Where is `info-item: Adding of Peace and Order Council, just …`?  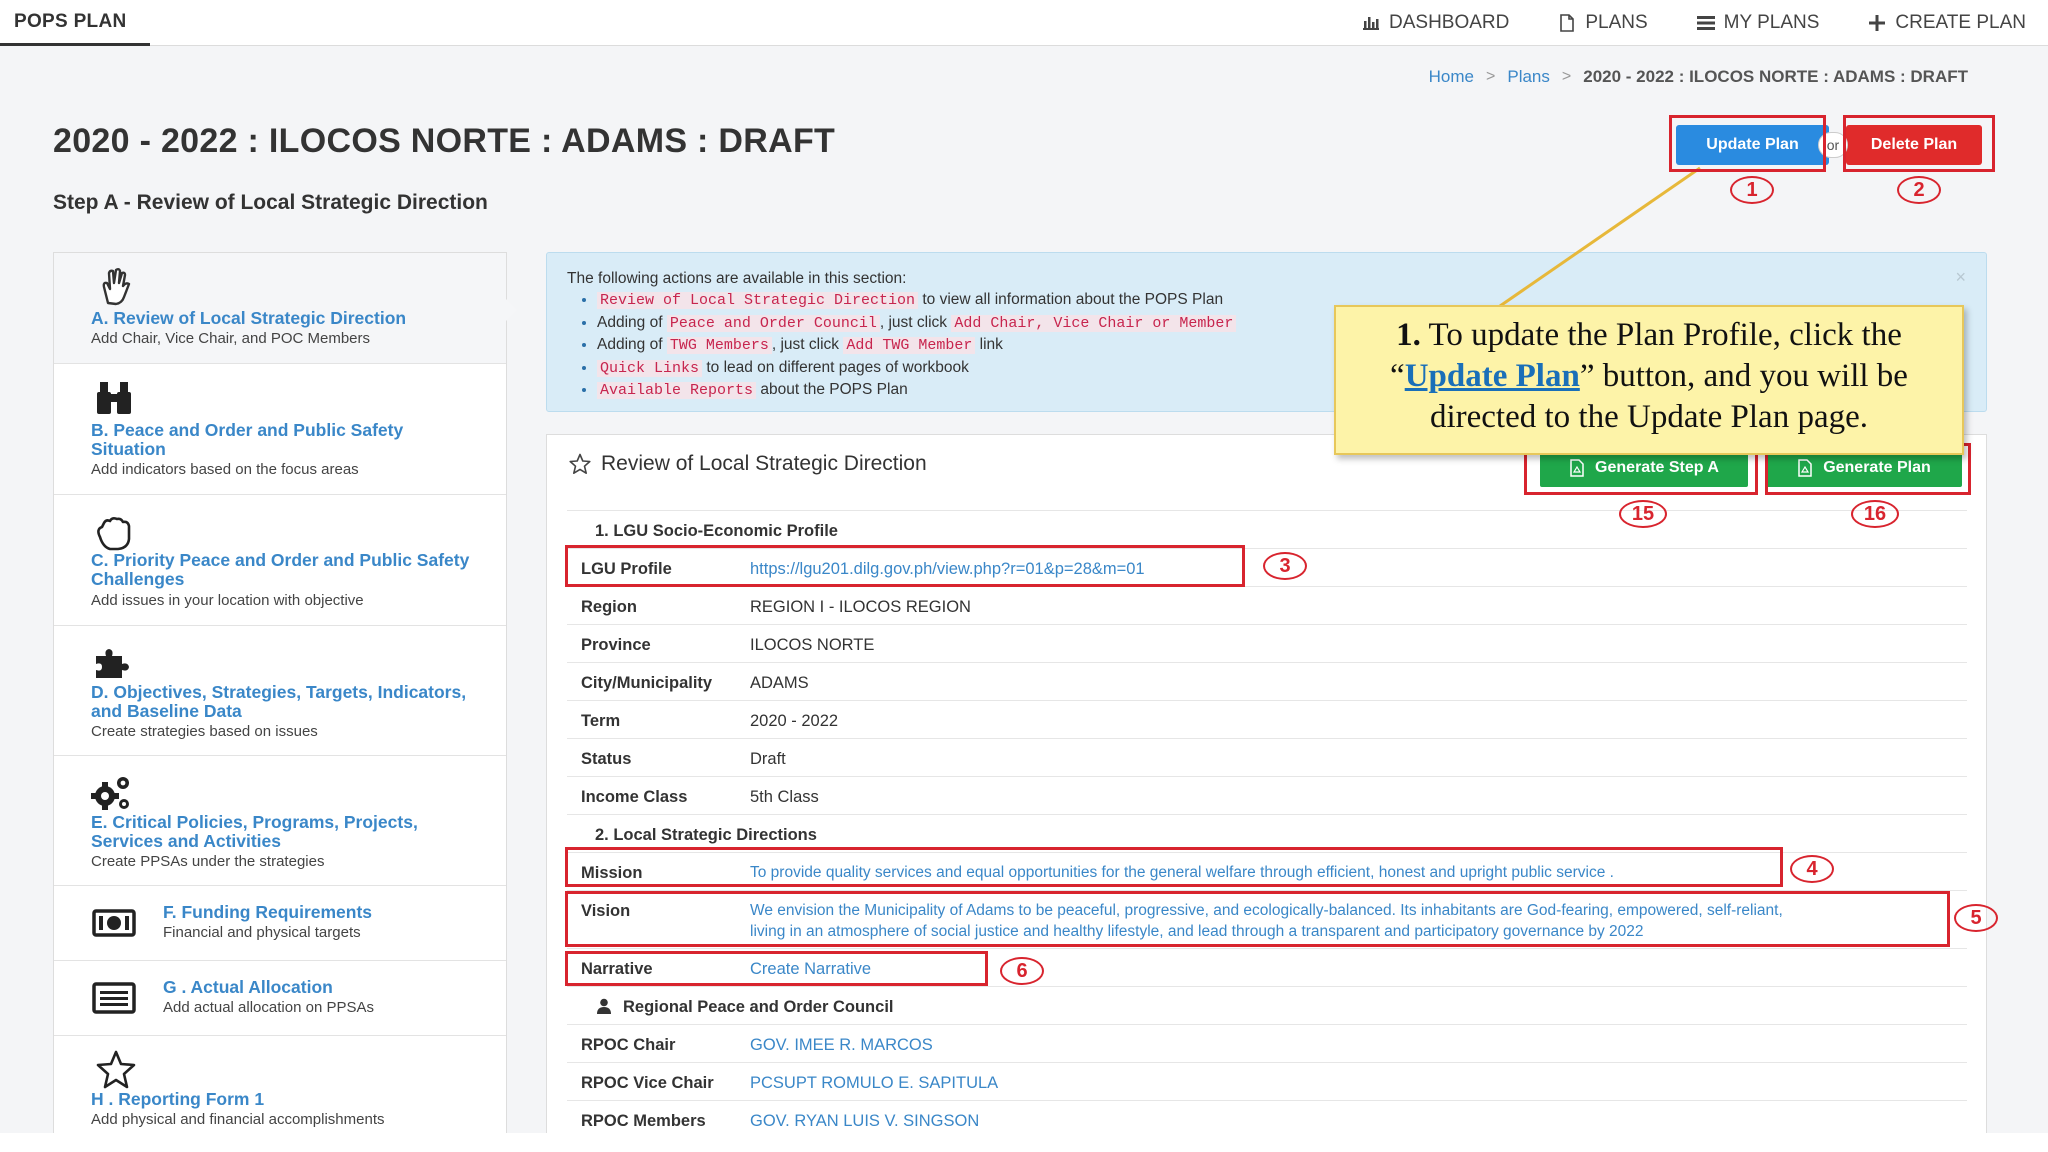
info-item: Adding of Peace and Order Council, just … is located at coordinates (917, 323).